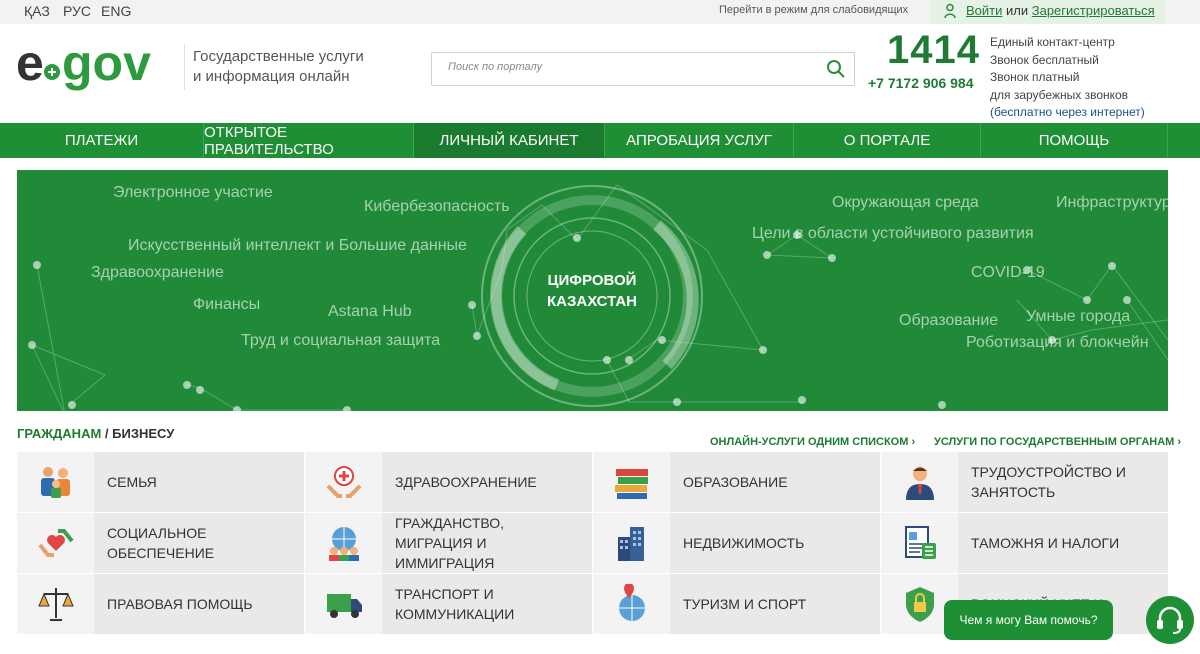 This screenshot has height=654, width=1200. Describe the element at coordinates (1035, 77) in the screenshot. I see `contact-line: Звонок платный` at that location.